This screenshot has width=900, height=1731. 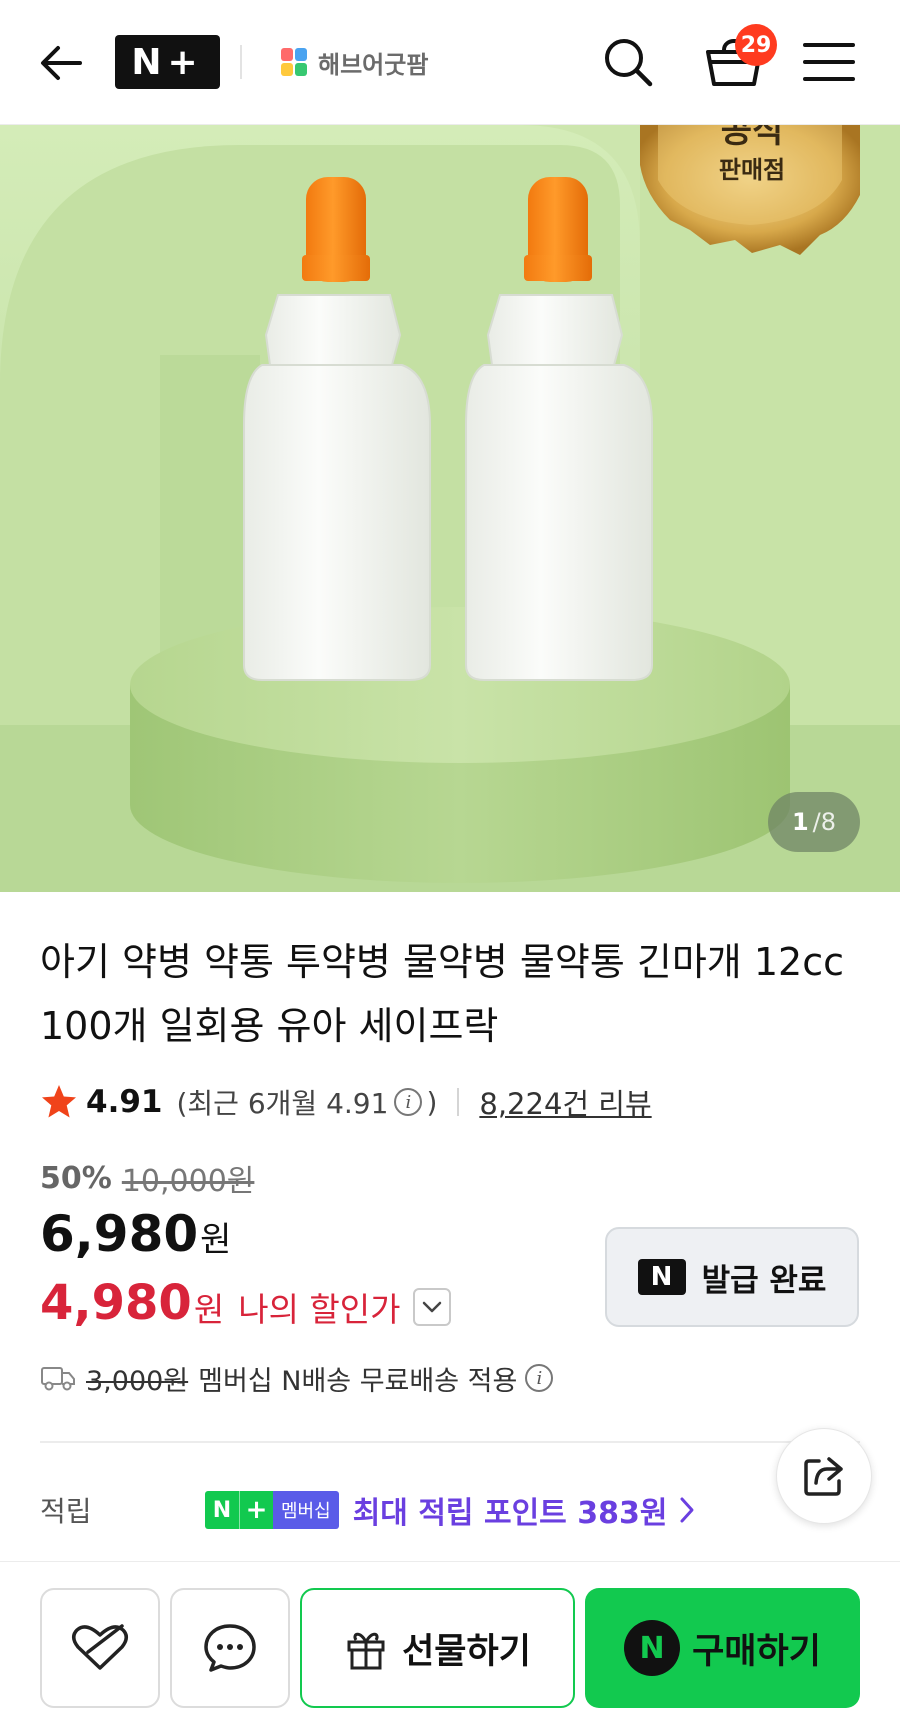 I want to click on my-price-expand-button, so click(x=431, y=1307).